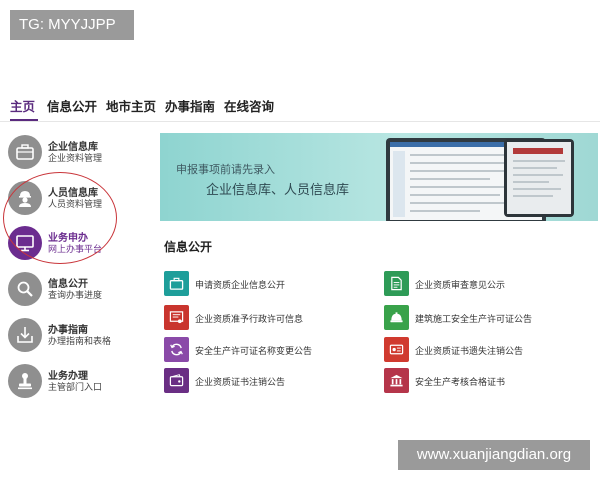 The height and width of the screenshot is (480, 600). Describe the element at coordinates (249, 105) in the screenshot. I see `nav-consult: 在线咨询` at that location.